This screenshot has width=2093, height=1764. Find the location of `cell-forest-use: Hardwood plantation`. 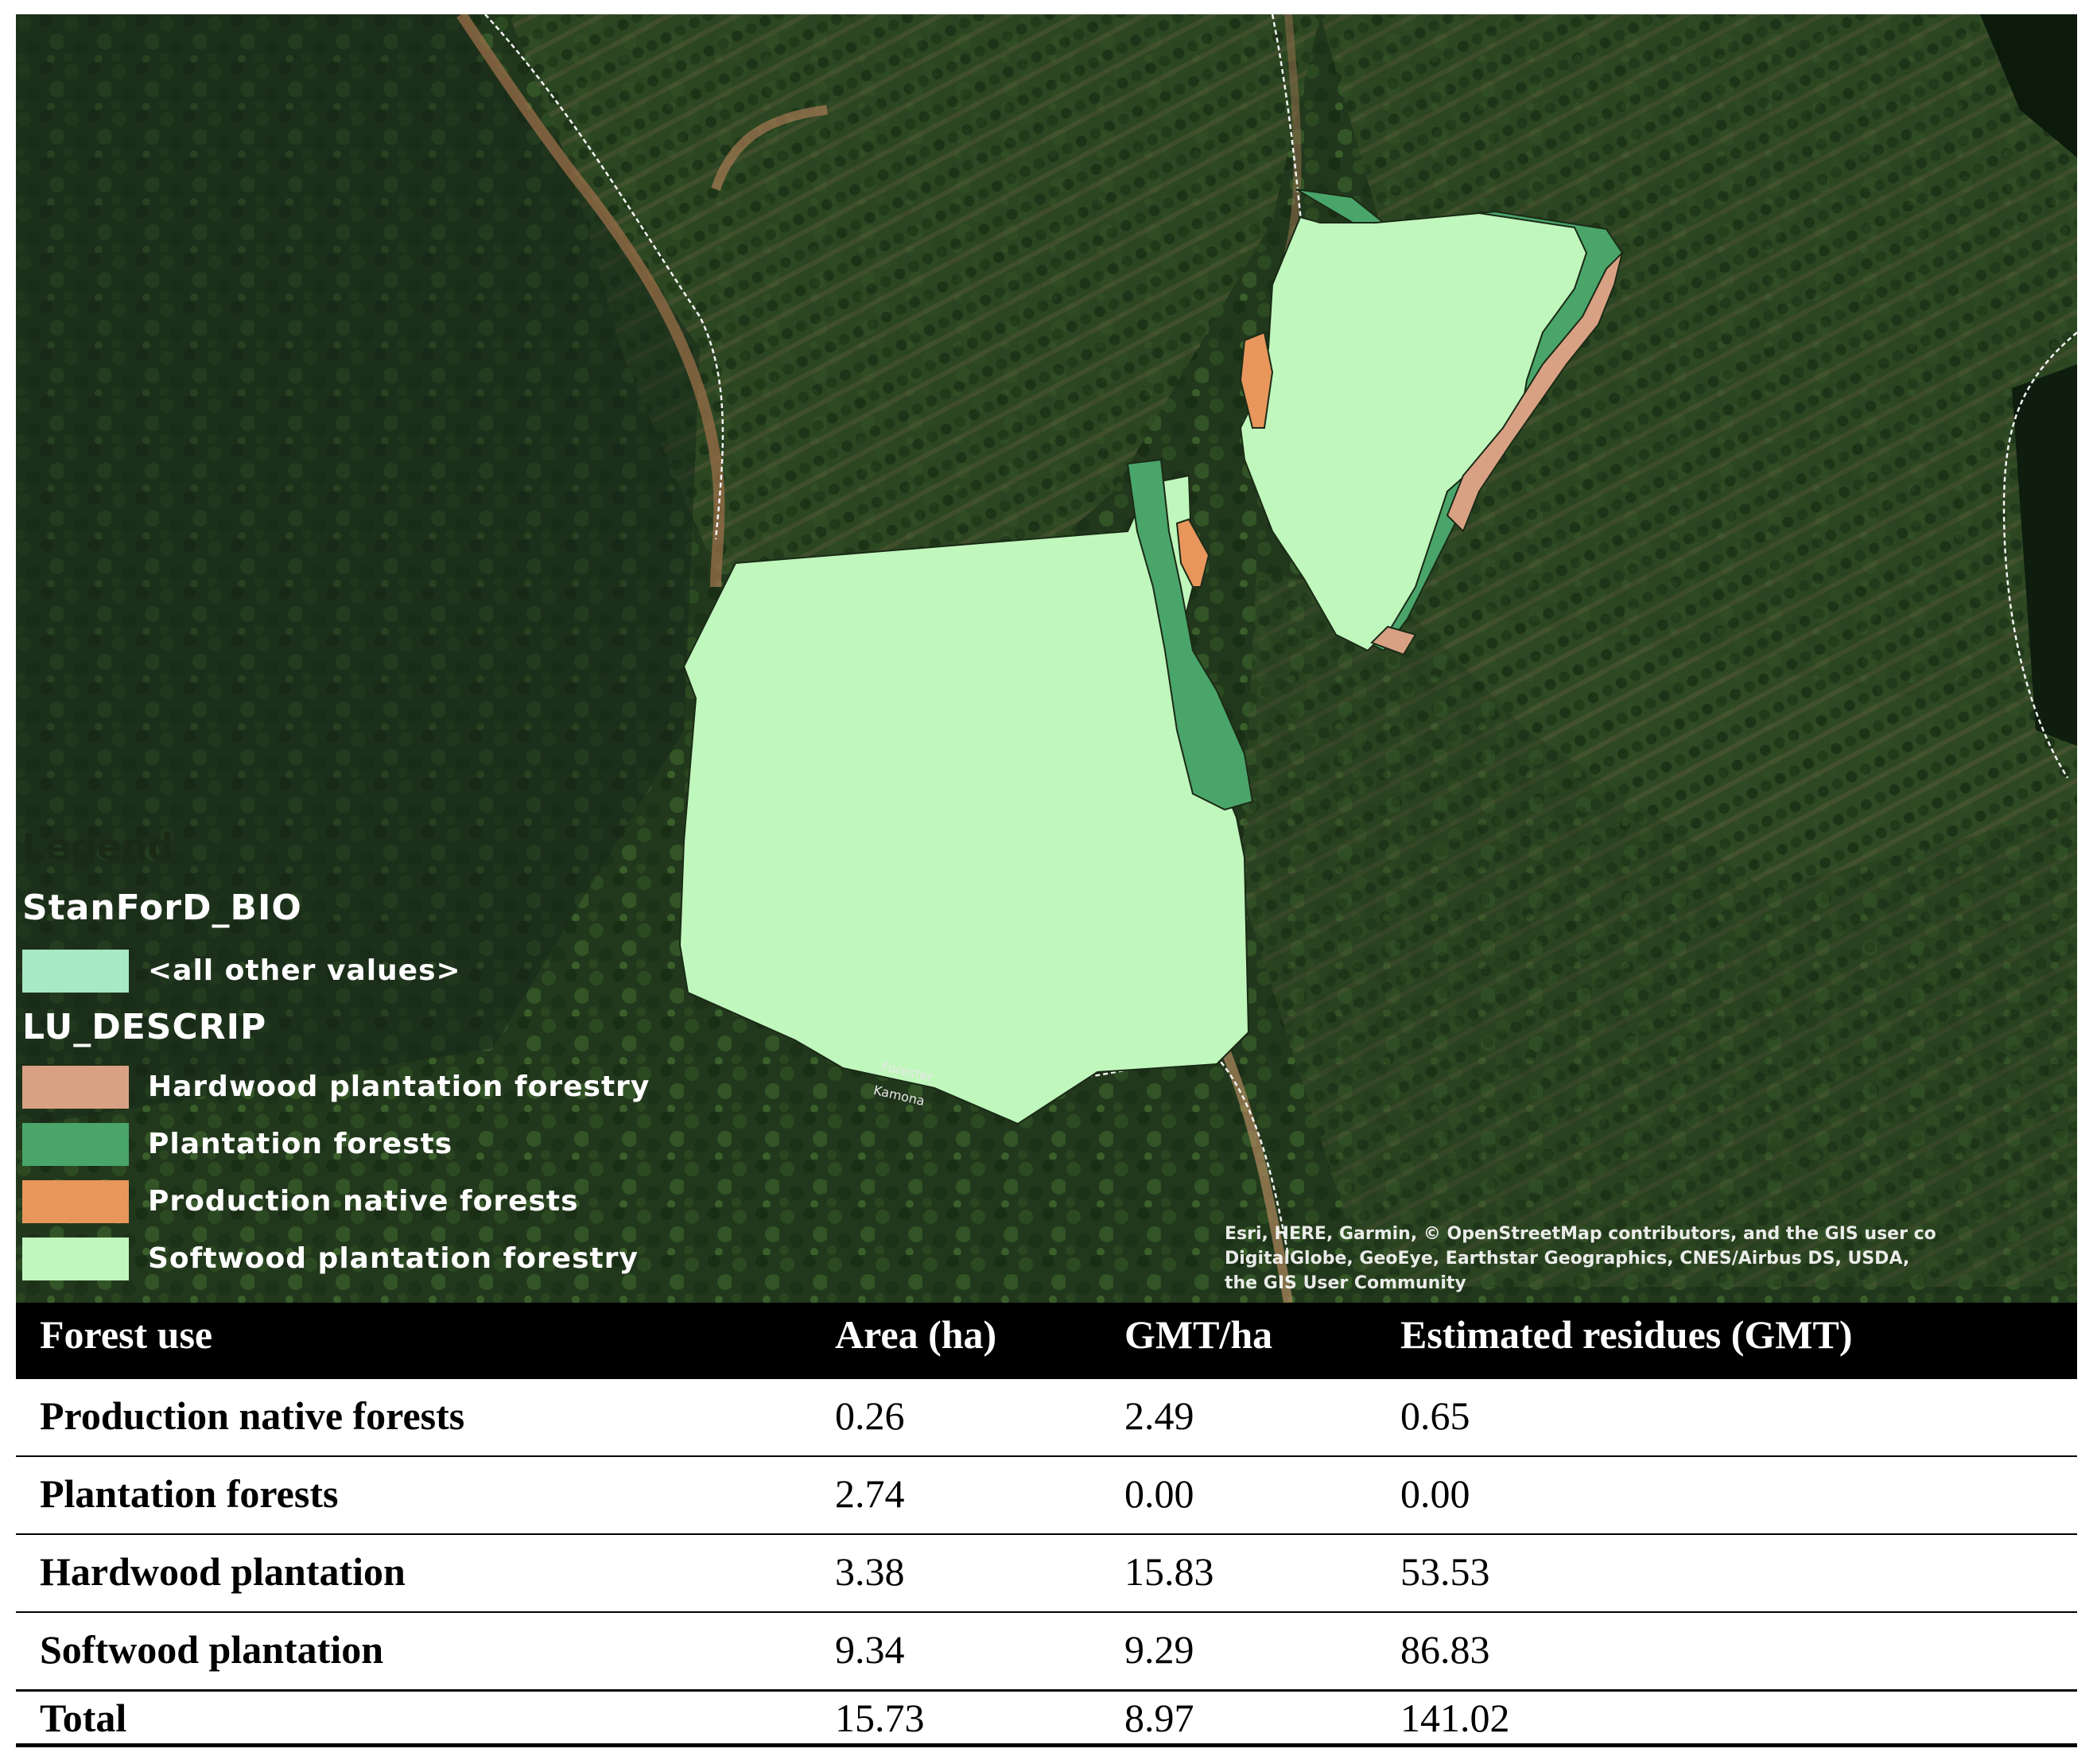

cell-forest-use: Hardwood plantation is located at coordinates (223, 1572).